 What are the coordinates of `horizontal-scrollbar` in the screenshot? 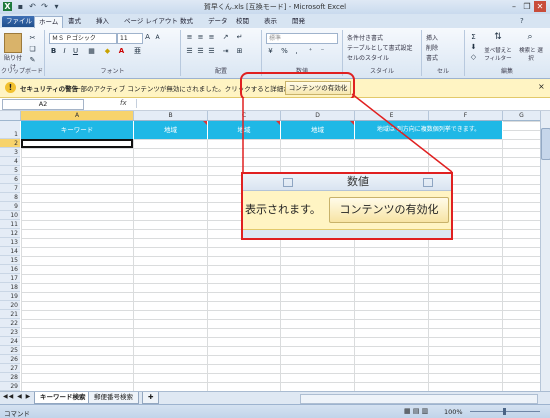 It's located at (419, 399).